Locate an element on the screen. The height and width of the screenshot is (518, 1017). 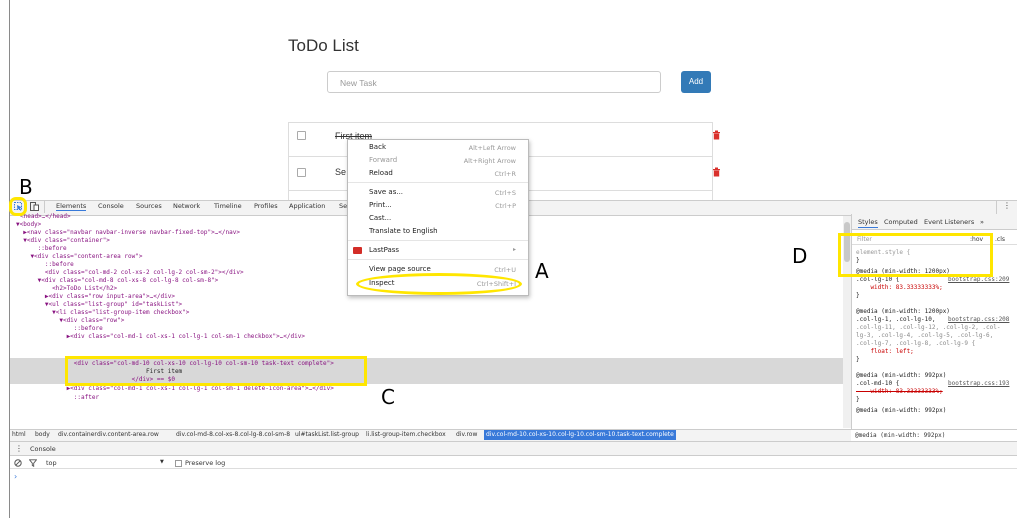
tab-profiles: Profiles is located at coordinates (266, 206).